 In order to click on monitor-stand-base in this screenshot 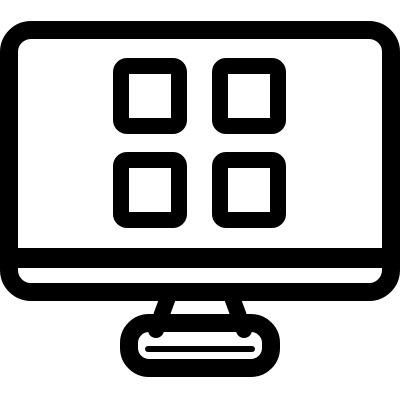, I will do `click(200, 345)`.